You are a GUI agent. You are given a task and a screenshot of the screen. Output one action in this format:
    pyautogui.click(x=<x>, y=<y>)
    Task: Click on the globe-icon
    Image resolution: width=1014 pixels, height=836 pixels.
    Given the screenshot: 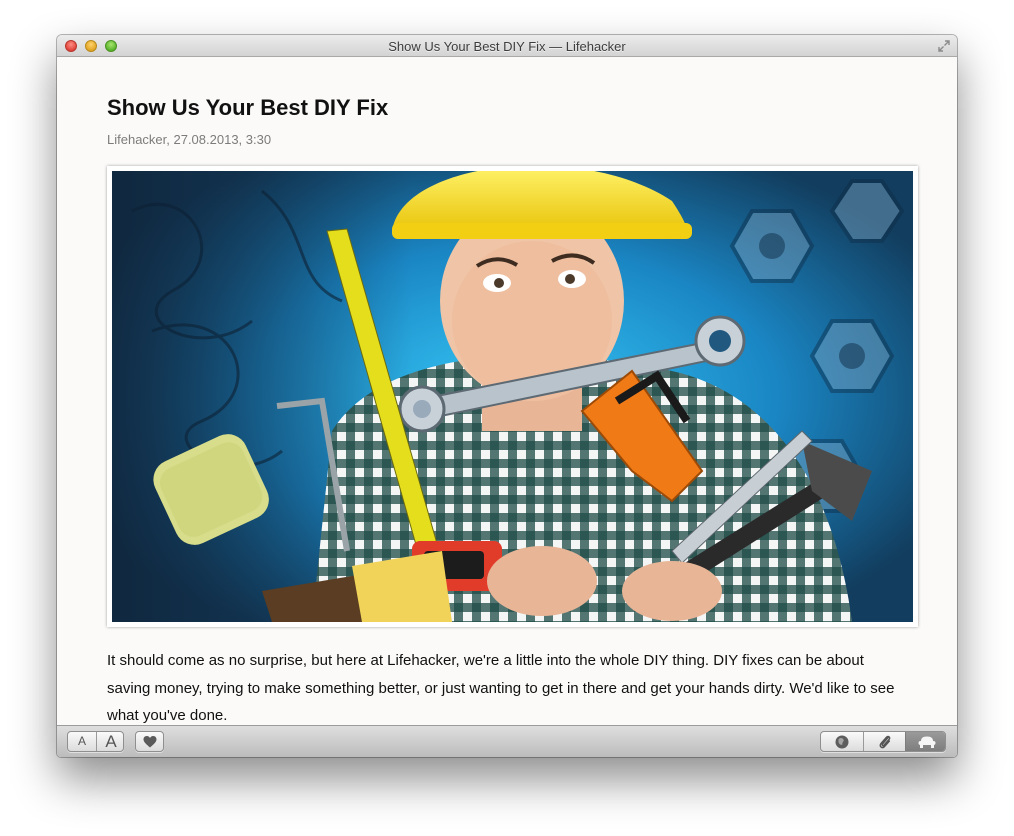 What is the action you would take?
    pyautogui.click(x=842, y=741)
    